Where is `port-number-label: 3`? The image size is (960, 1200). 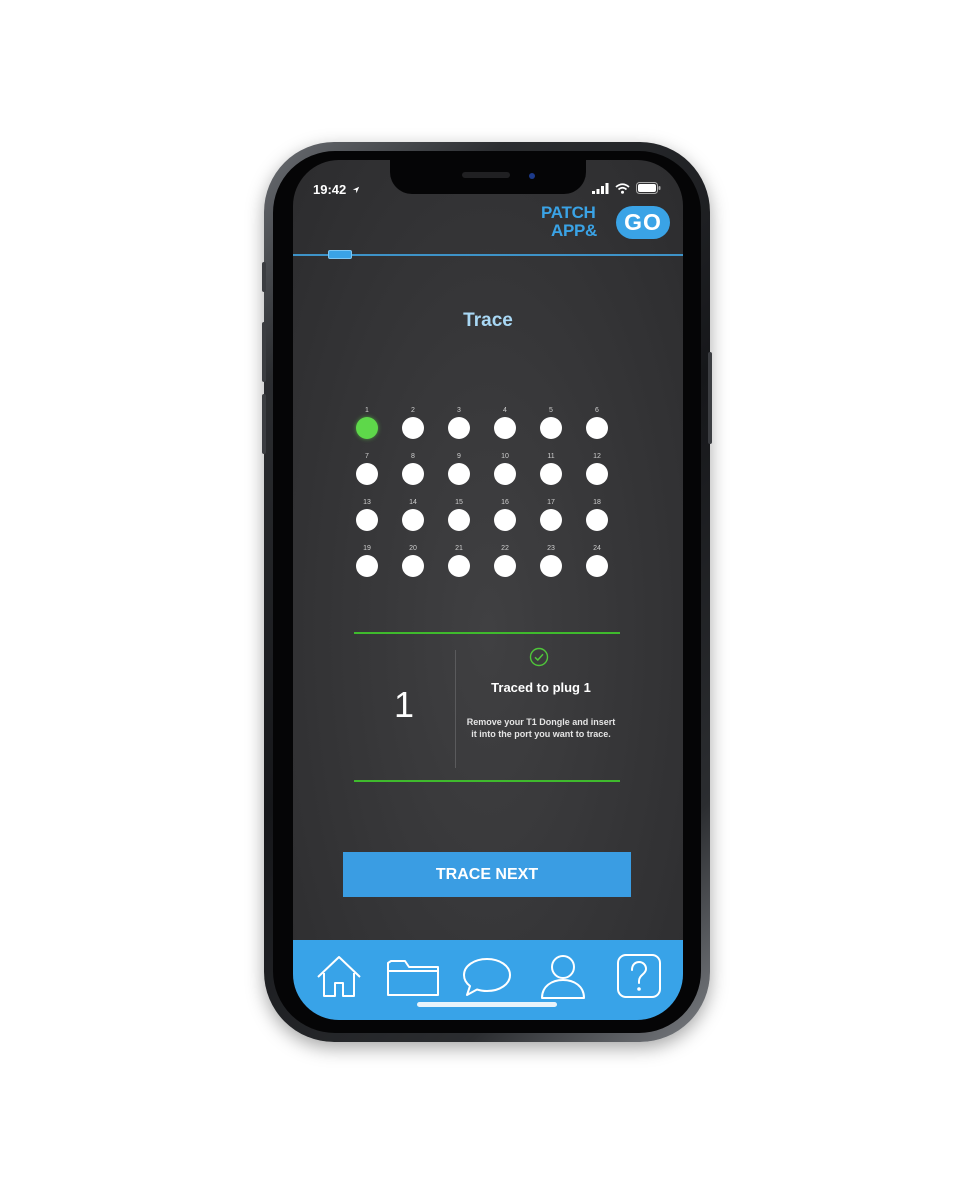
port-number-label: 3 is located at coordinates (459, 410).